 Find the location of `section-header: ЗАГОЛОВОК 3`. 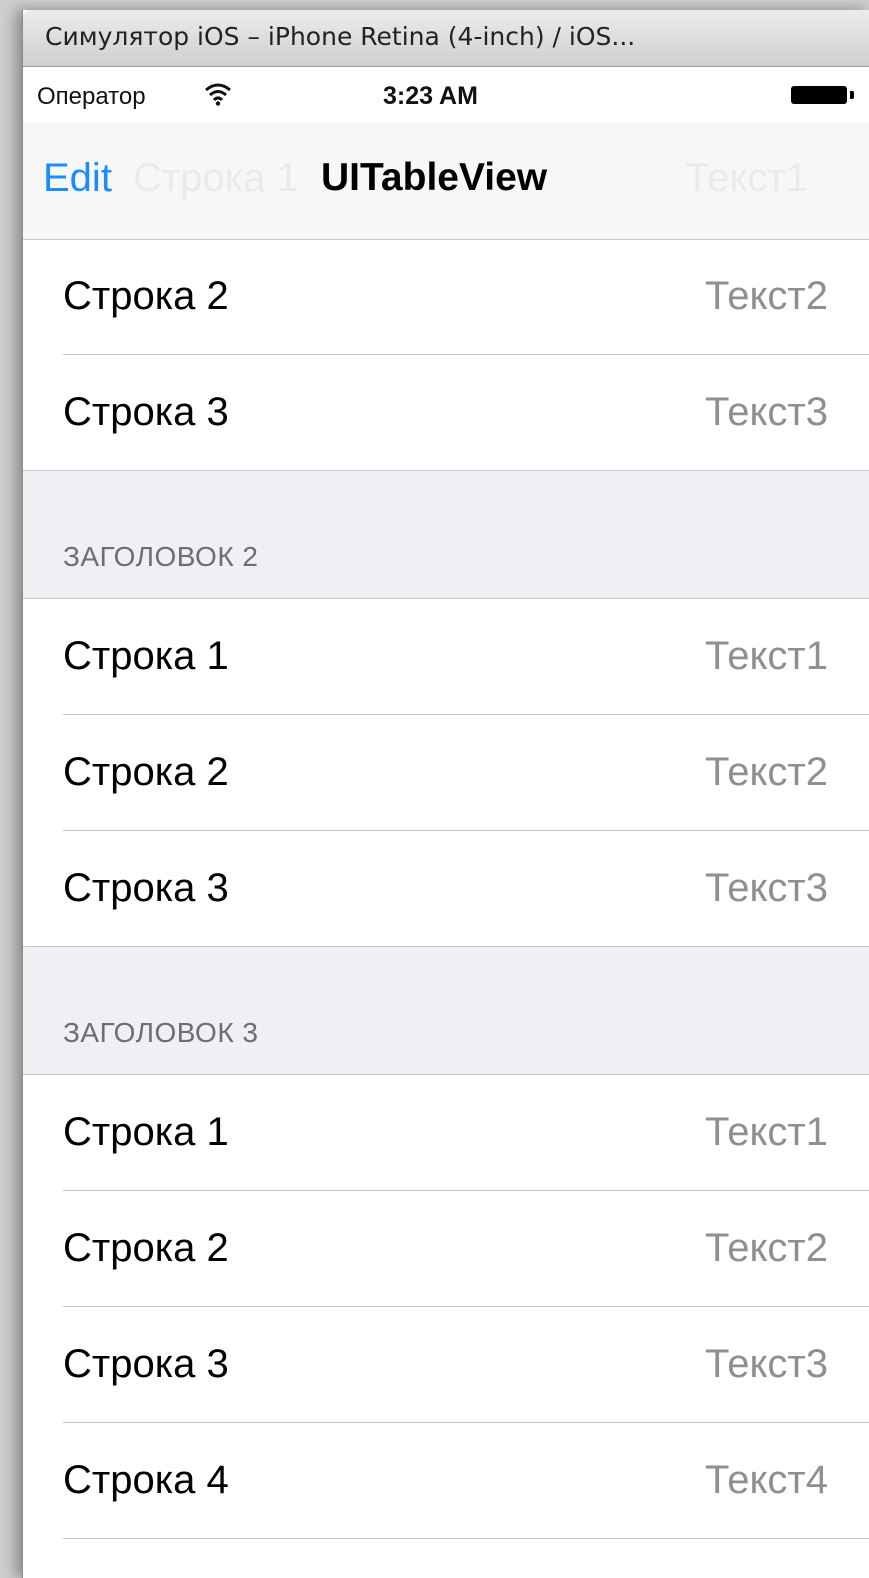

section-header: ЗАГОЛОВОК 3 is located at coordinates (446, 1011).